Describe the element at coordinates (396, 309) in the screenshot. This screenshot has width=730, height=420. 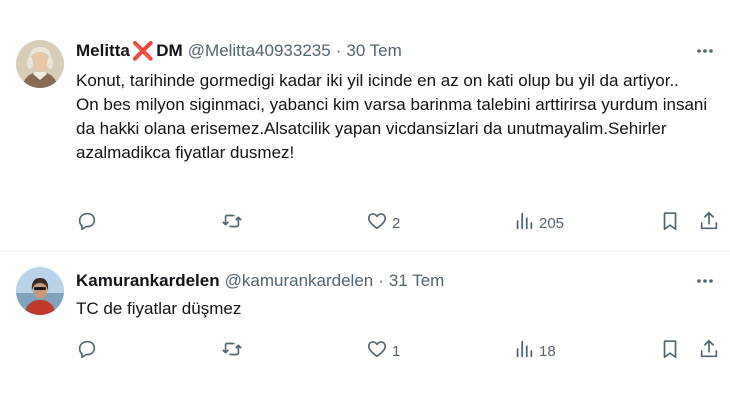
I see `tweet-text: TC de fiyatlar düşmez` at that location.